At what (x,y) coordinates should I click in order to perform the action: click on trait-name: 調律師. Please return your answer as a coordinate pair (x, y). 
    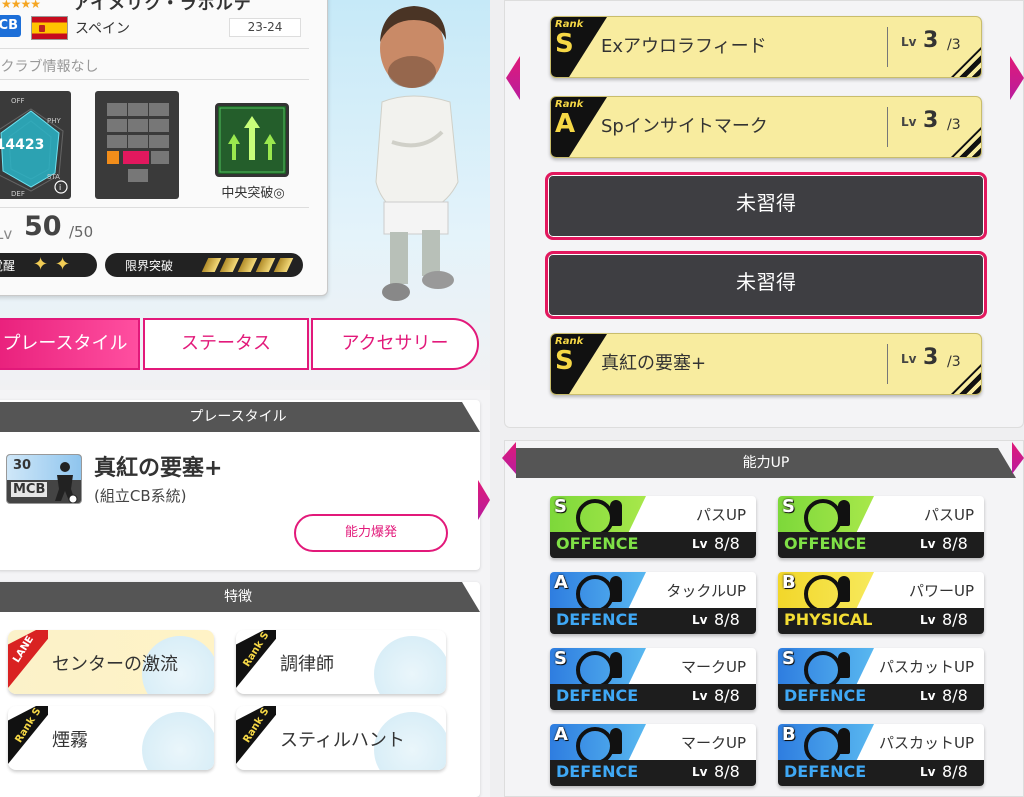
    Looking at the image, I should click on (307, 664).